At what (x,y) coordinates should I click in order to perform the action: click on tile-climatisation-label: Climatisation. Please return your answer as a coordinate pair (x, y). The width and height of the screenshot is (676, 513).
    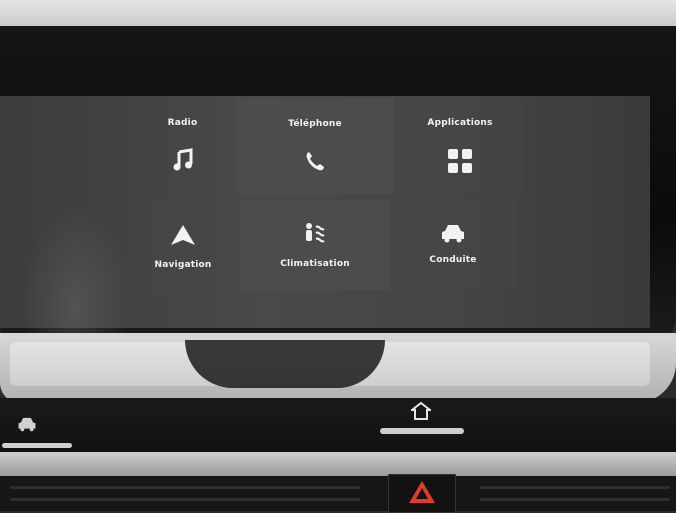
    Looking at the image, I should click on (315, 264).